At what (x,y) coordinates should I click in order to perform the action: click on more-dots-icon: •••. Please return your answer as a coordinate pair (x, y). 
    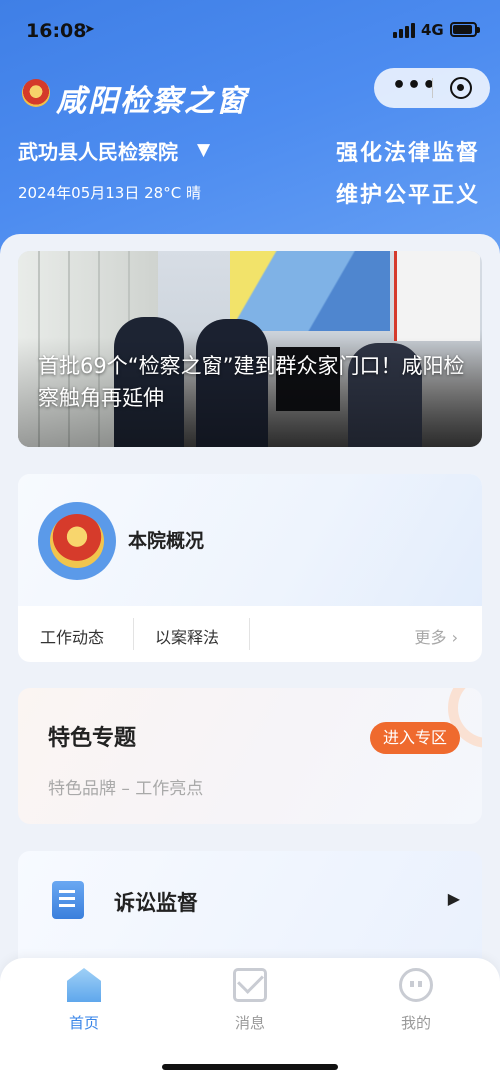
    Looking at the image, I should click on (414, 85).